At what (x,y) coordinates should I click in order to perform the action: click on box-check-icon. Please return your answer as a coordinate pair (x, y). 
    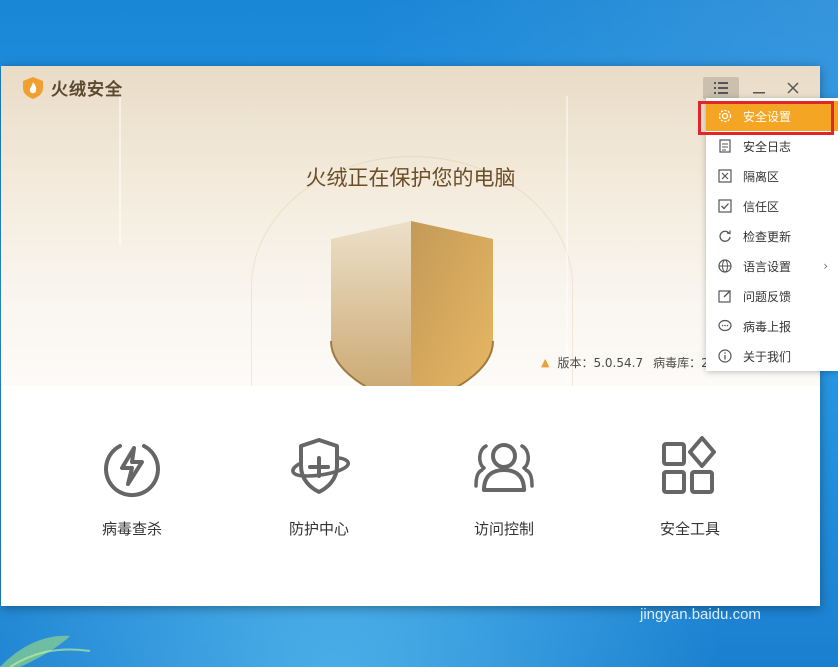
    Looking at the image, I should click on (725, 206).